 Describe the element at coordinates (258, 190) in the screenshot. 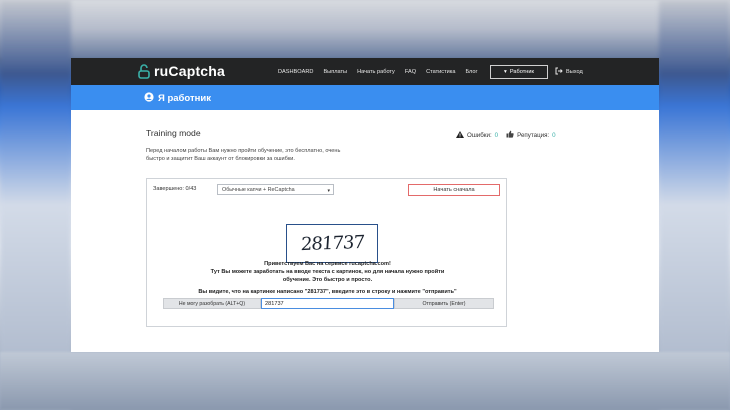

I see `captcha-type-value: Обычные капчи + ReCaptcha` at that location.